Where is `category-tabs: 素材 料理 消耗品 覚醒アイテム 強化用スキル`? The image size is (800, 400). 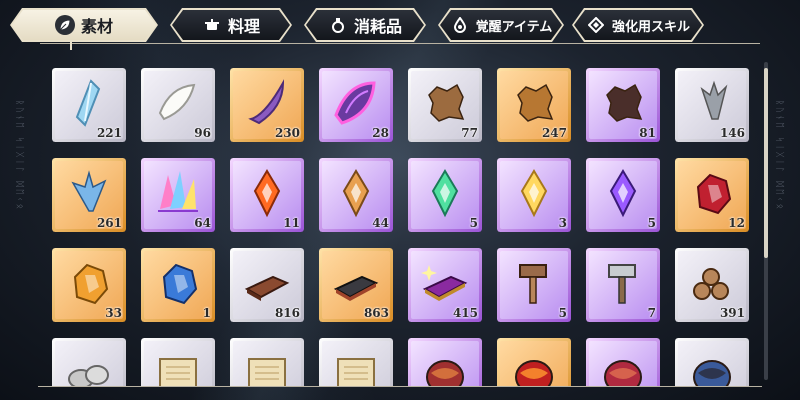
category-tabs: 素材 料理 消耗品 覚醒アイテム 強化用スキル is located at coordinates (400, 26).